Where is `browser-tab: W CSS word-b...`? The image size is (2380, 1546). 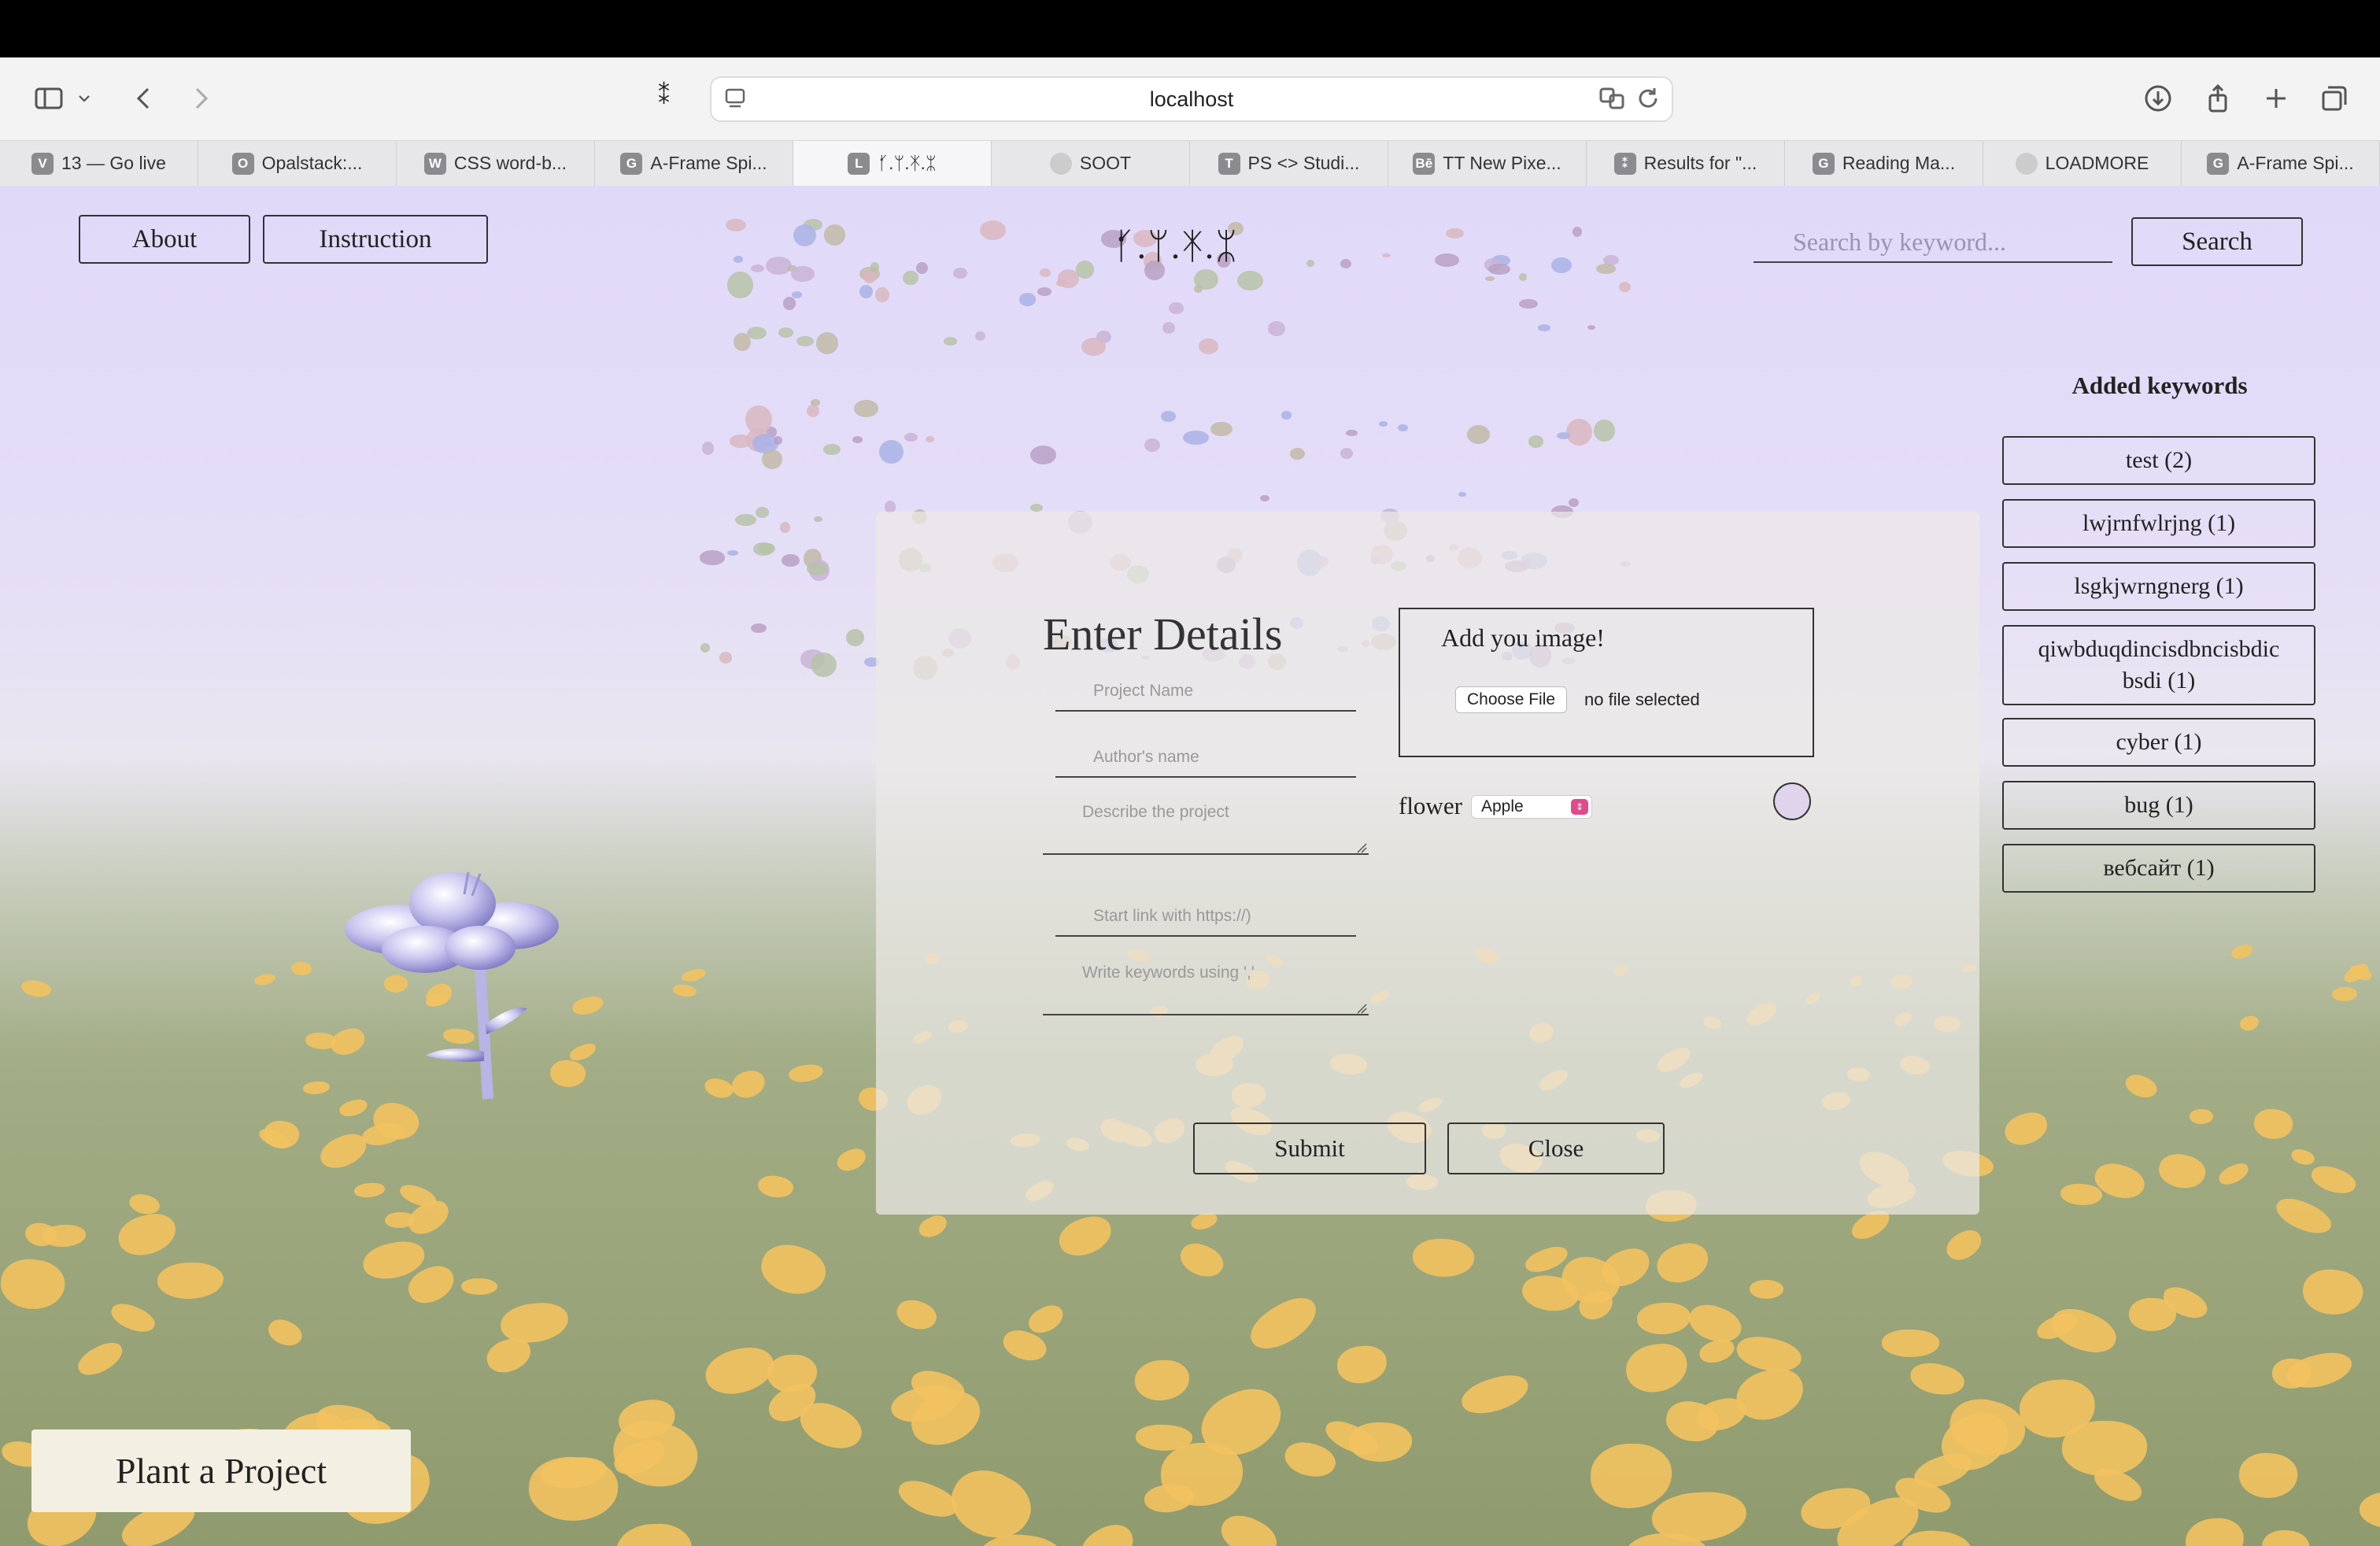
browser-tab: W CSS word-b... is located at coordinates (496, 163).